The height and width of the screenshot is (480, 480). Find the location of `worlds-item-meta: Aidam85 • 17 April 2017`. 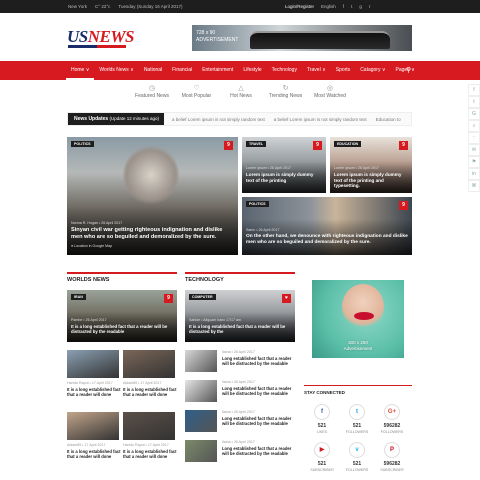

worlds-item-meta: Aidam85 • 17 April 2017 is located at coordinates (86, 445).